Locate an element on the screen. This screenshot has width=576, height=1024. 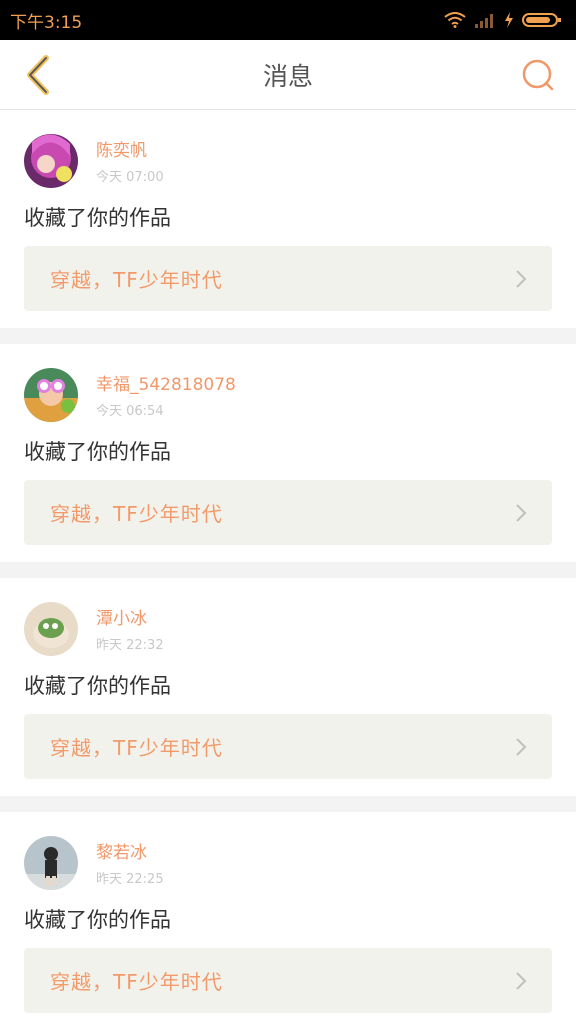
nav-bar: 消息 is located at coordinates (288, 75).